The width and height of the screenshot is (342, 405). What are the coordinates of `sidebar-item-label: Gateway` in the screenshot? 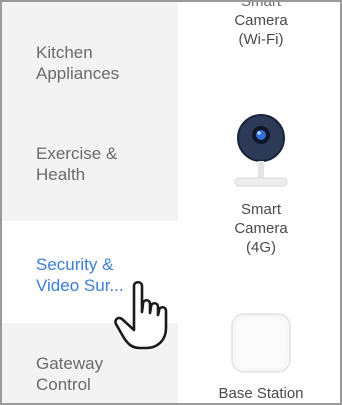 It's located at (70, 363).